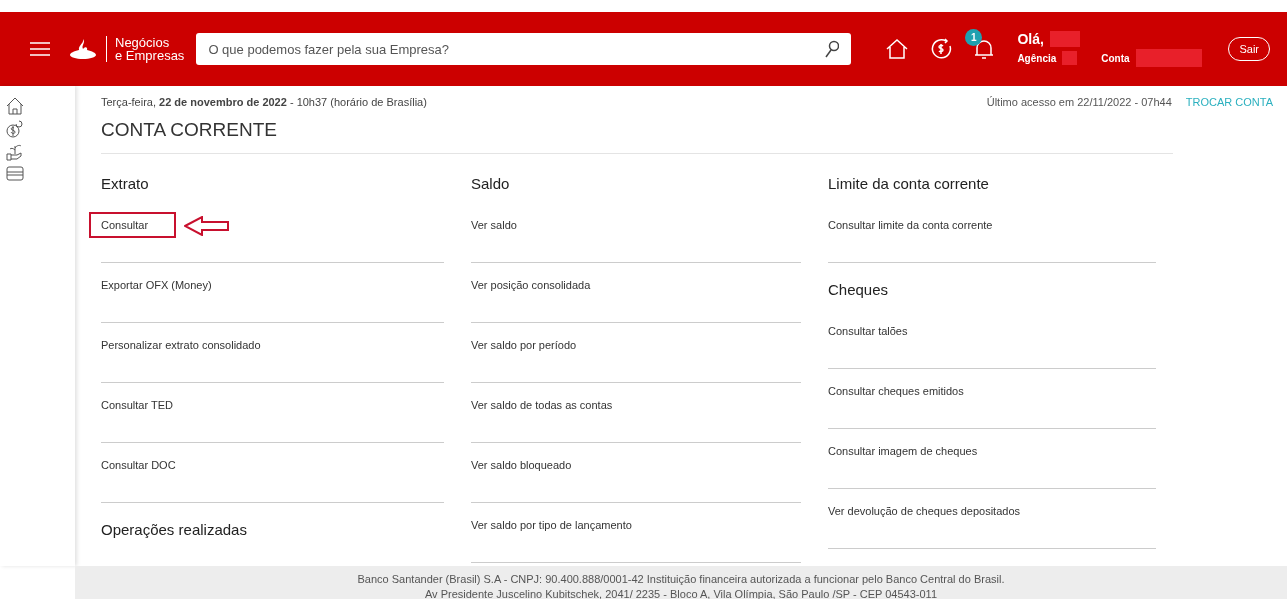 The image size is (1287, 599). What do you see at coordinates (974, 37) in the screenshot?
I see `notification-badge: 1` at bounding box center [974, 37].